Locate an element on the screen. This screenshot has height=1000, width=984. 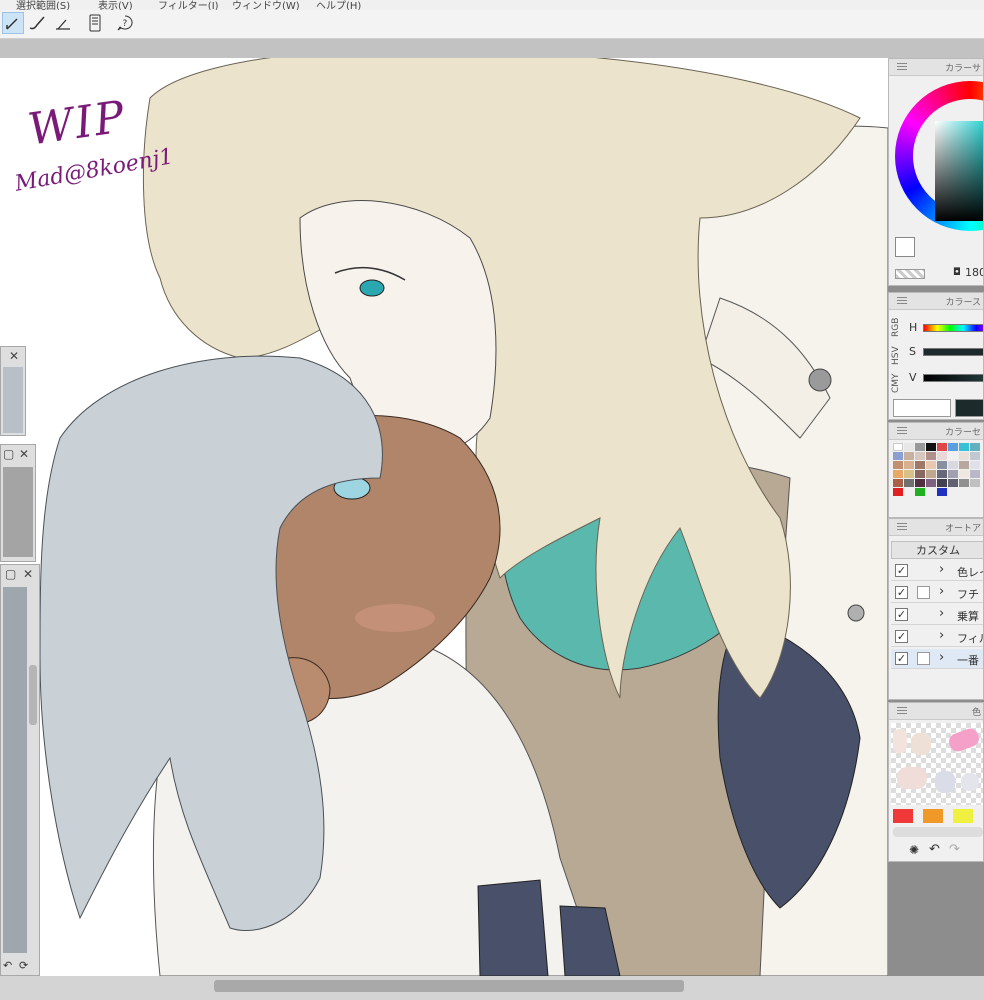
action-row: ✓ › 乗算 is located at coordinates (937, 615).